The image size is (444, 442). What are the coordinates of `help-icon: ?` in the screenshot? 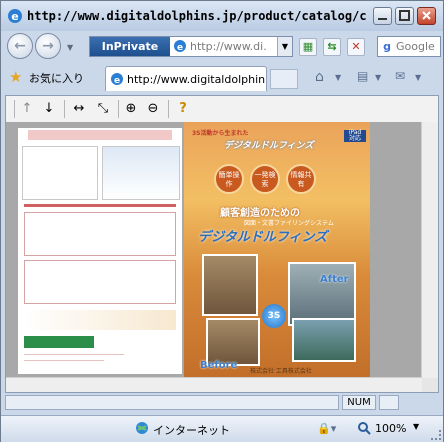 It's located at (183, 109).